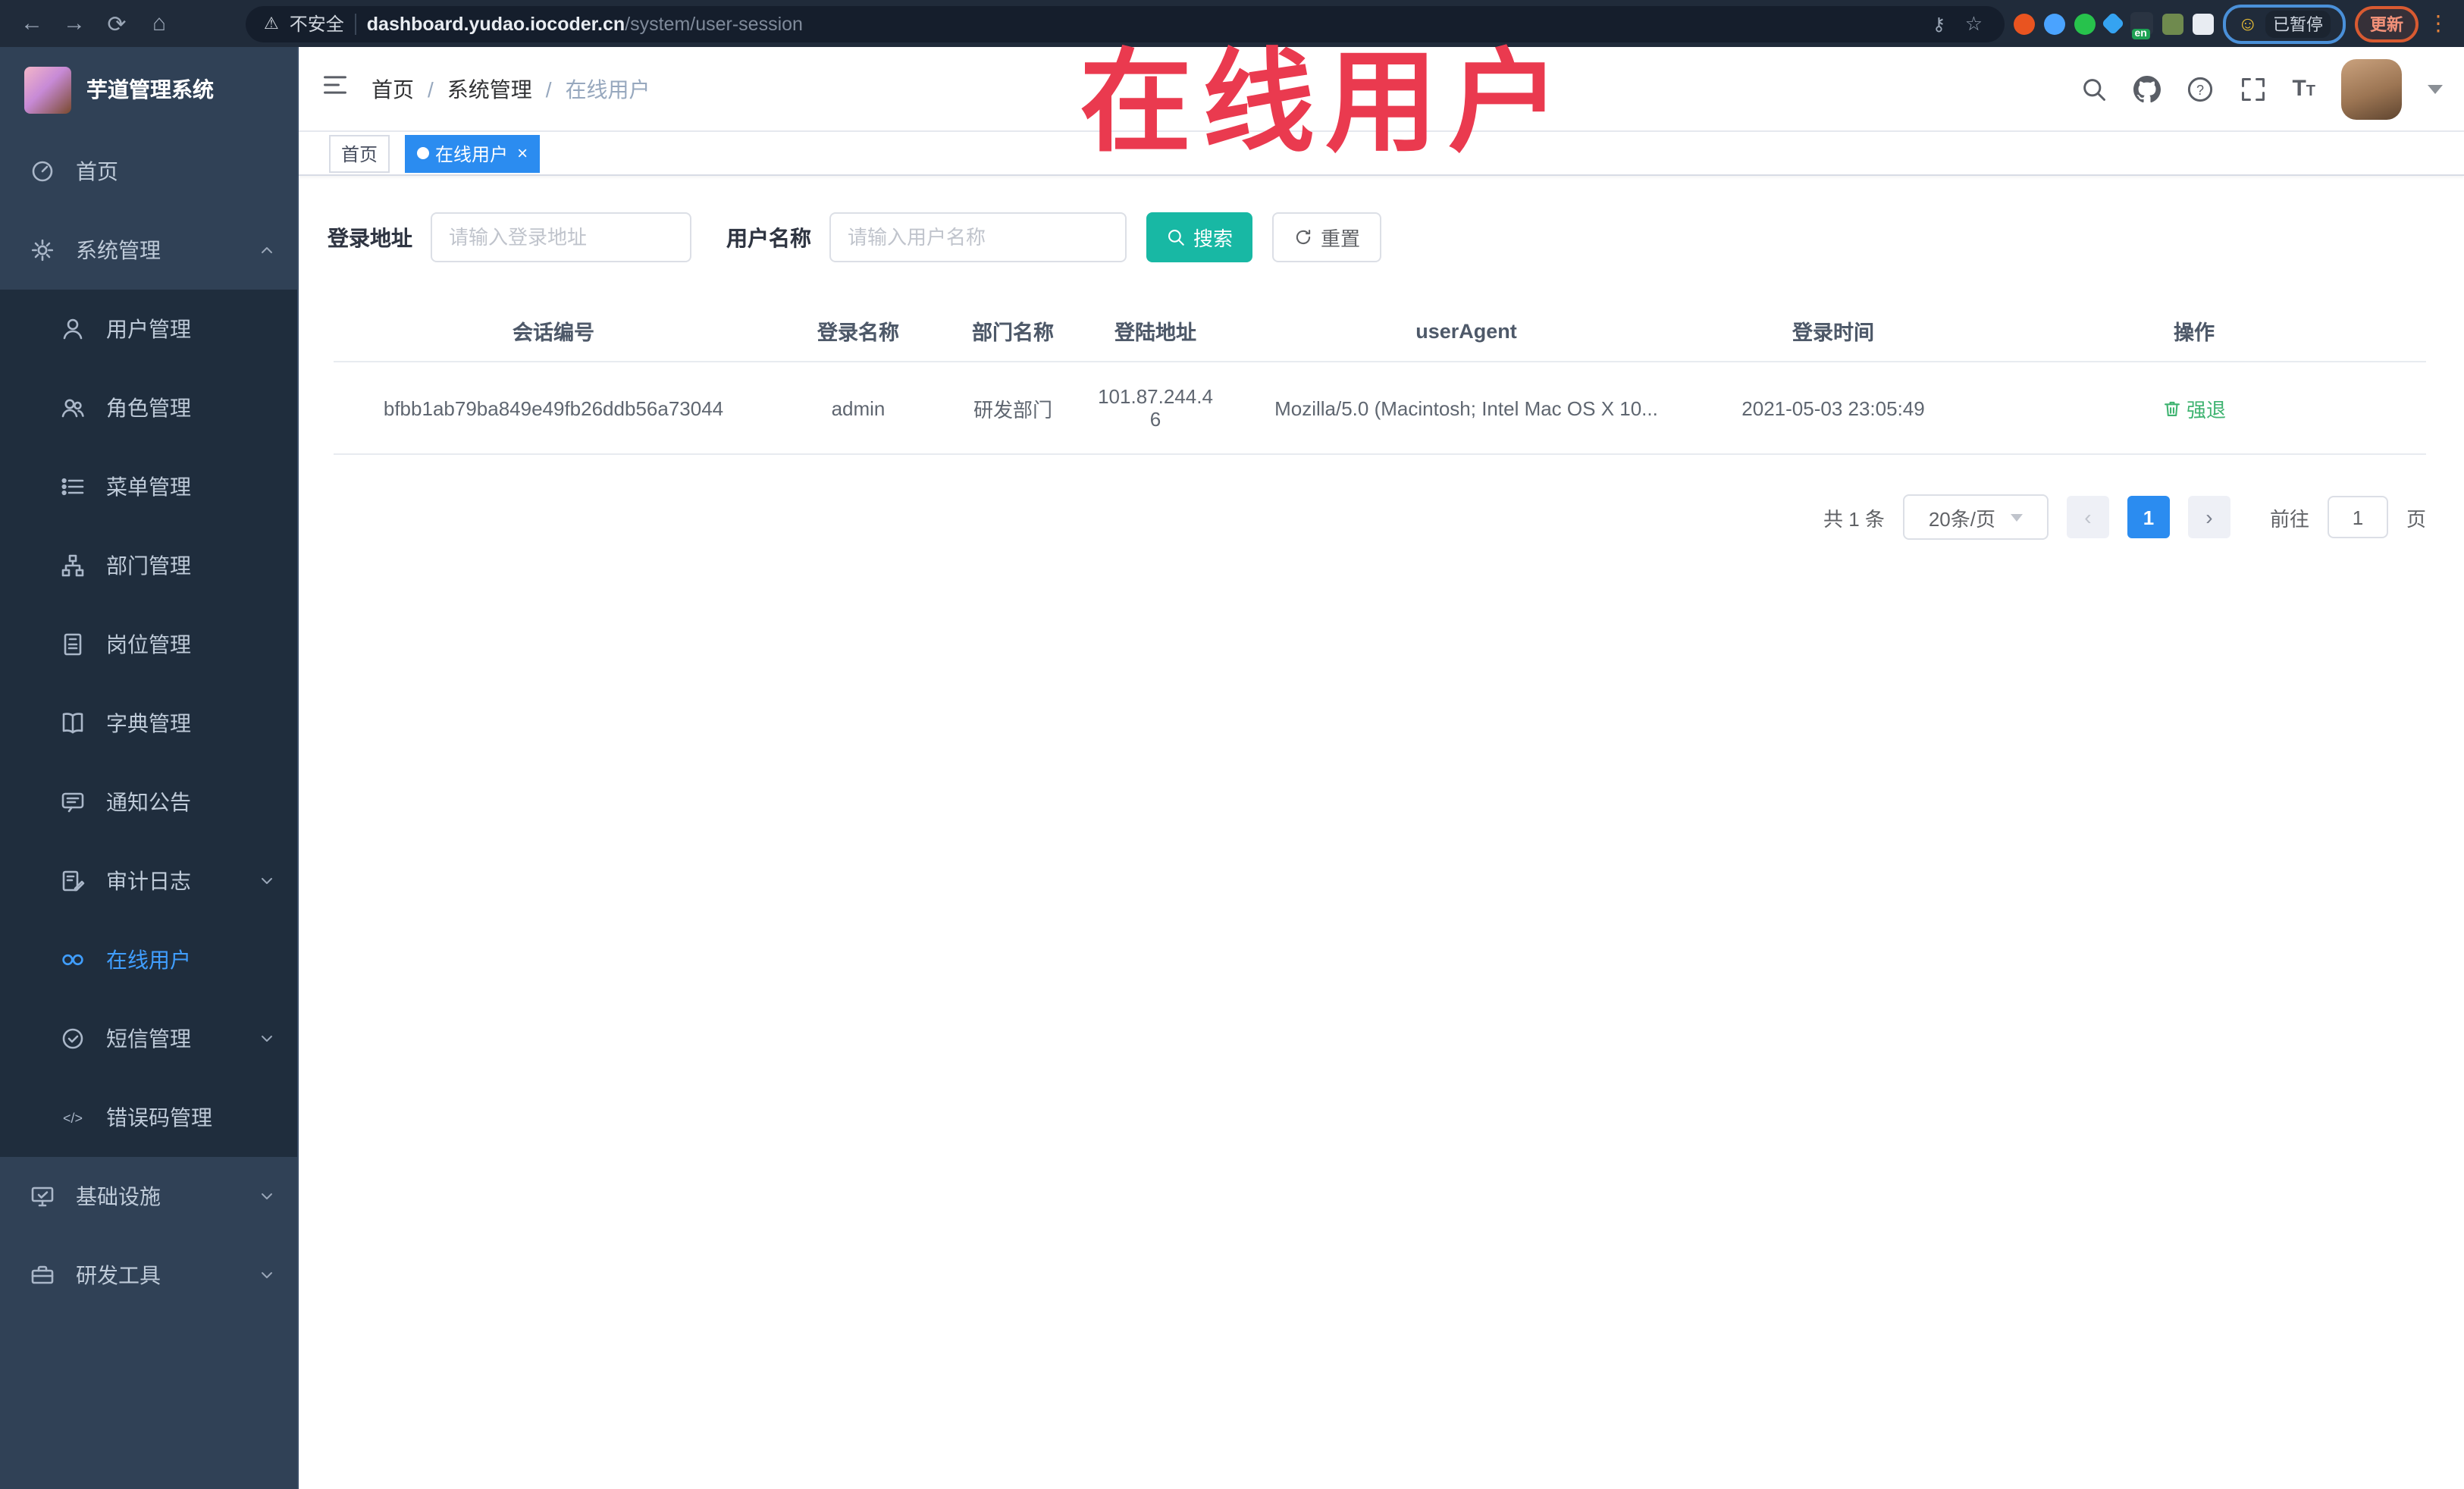 The image size is (2464, 1489). Describe the element at coordinates (392, 89) in the screenshot. I see `breadcrumb-home: 首页` at that location.